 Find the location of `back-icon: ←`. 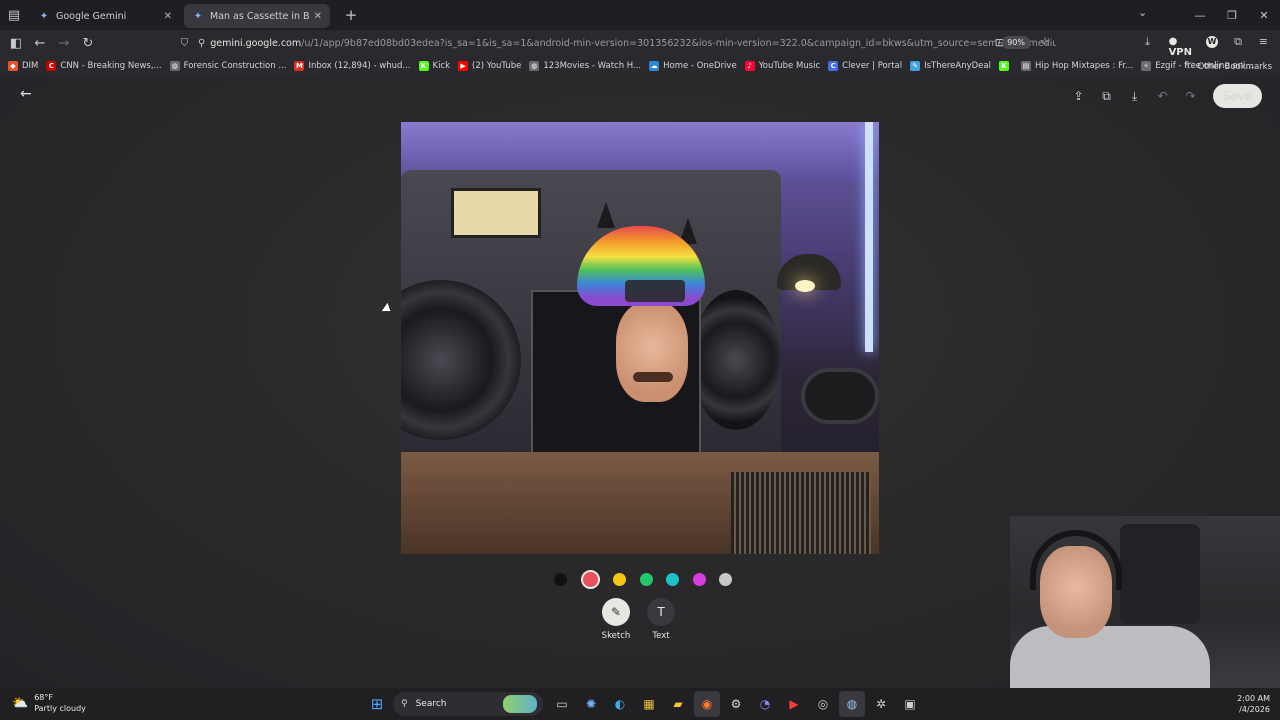

back-icon: ← is located at coordinates (40, 43).